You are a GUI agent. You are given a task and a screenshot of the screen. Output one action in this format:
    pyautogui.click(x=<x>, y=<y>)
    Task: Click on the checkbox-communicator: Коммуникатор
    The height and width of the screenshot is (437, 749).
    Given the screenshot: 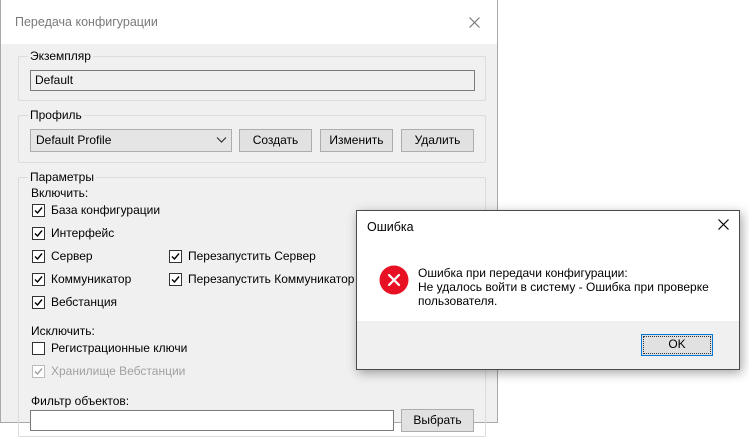 What is the action you would take?
    pyautogui.click(x=81, y=279)
    